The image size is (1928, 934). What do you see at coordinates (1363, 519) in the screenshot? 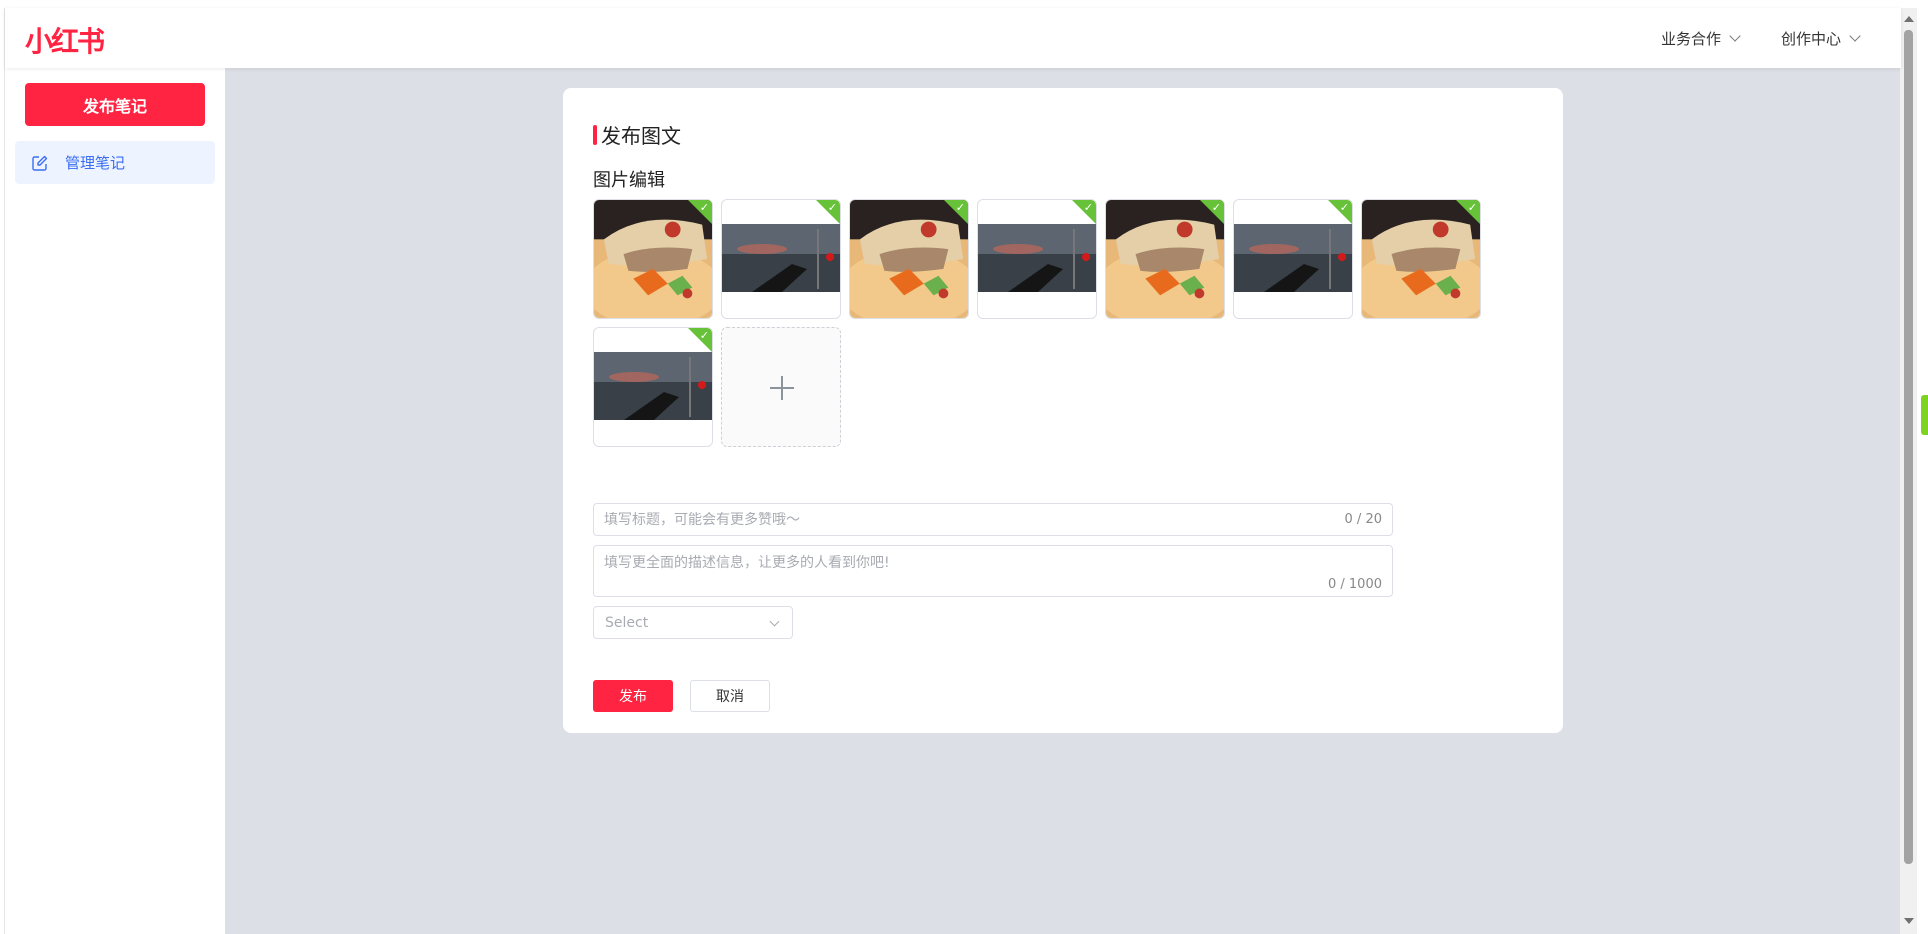
I see `title-char-counter: 0 / 20` at bounding box center [1363, 519].